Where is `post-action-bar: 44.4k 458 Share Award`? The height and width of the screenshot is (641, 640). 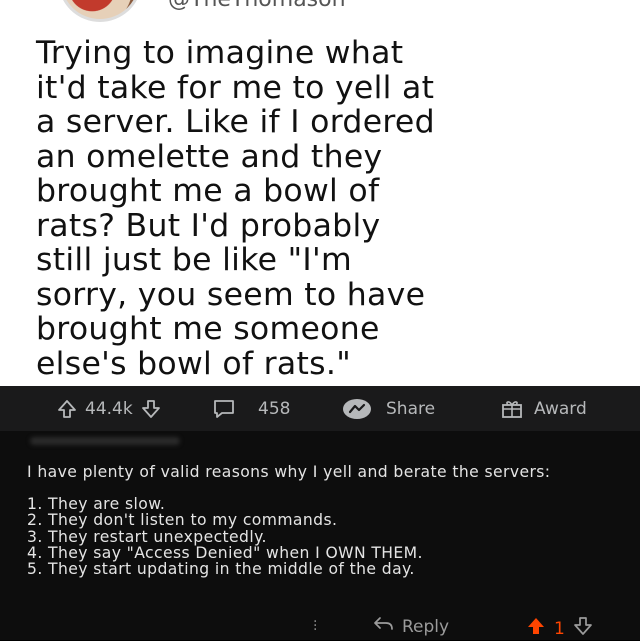 post-action-bar: 44.4k 458 Share Award is located at coordinates (320, 408).